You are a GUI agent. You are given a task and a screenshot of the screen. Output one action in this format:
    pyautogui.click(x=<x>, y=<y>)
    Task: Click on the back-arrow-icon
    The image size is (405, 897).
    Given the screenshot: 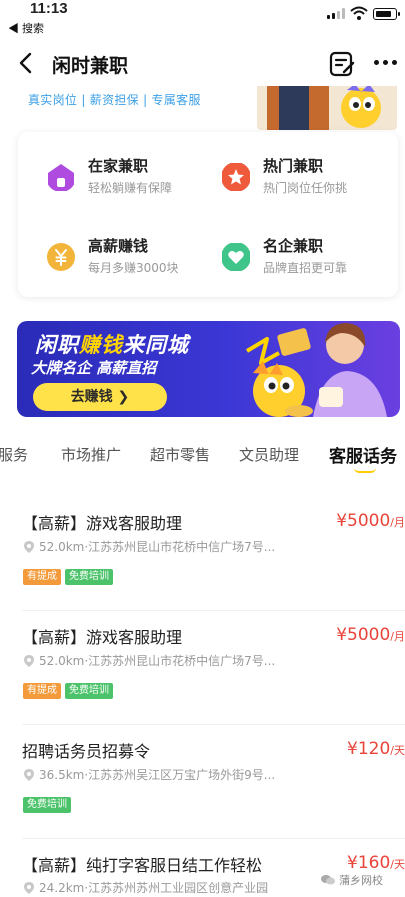 What is the action you would take?
    pyautogui.click(x=27, y=63)
    